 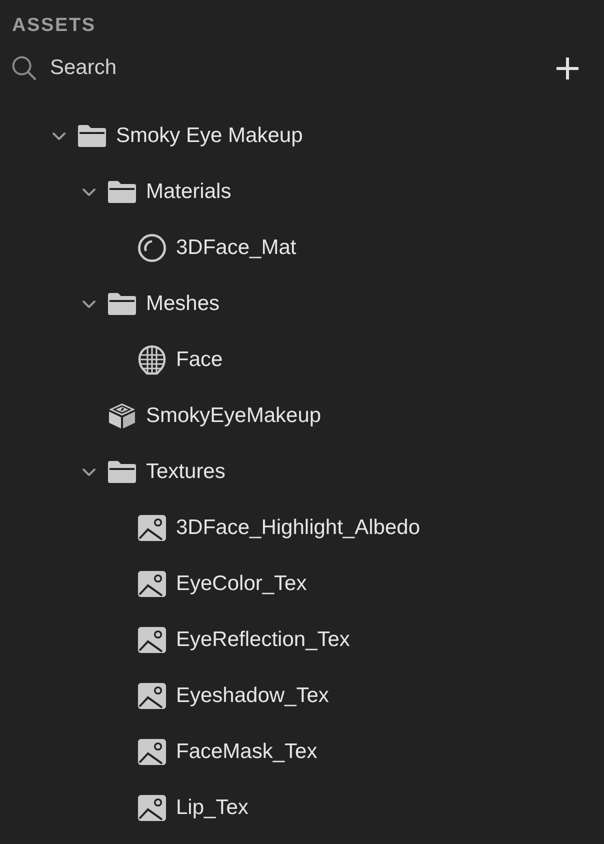 I want to click on search-field: Search, so click(x=293, y=68).